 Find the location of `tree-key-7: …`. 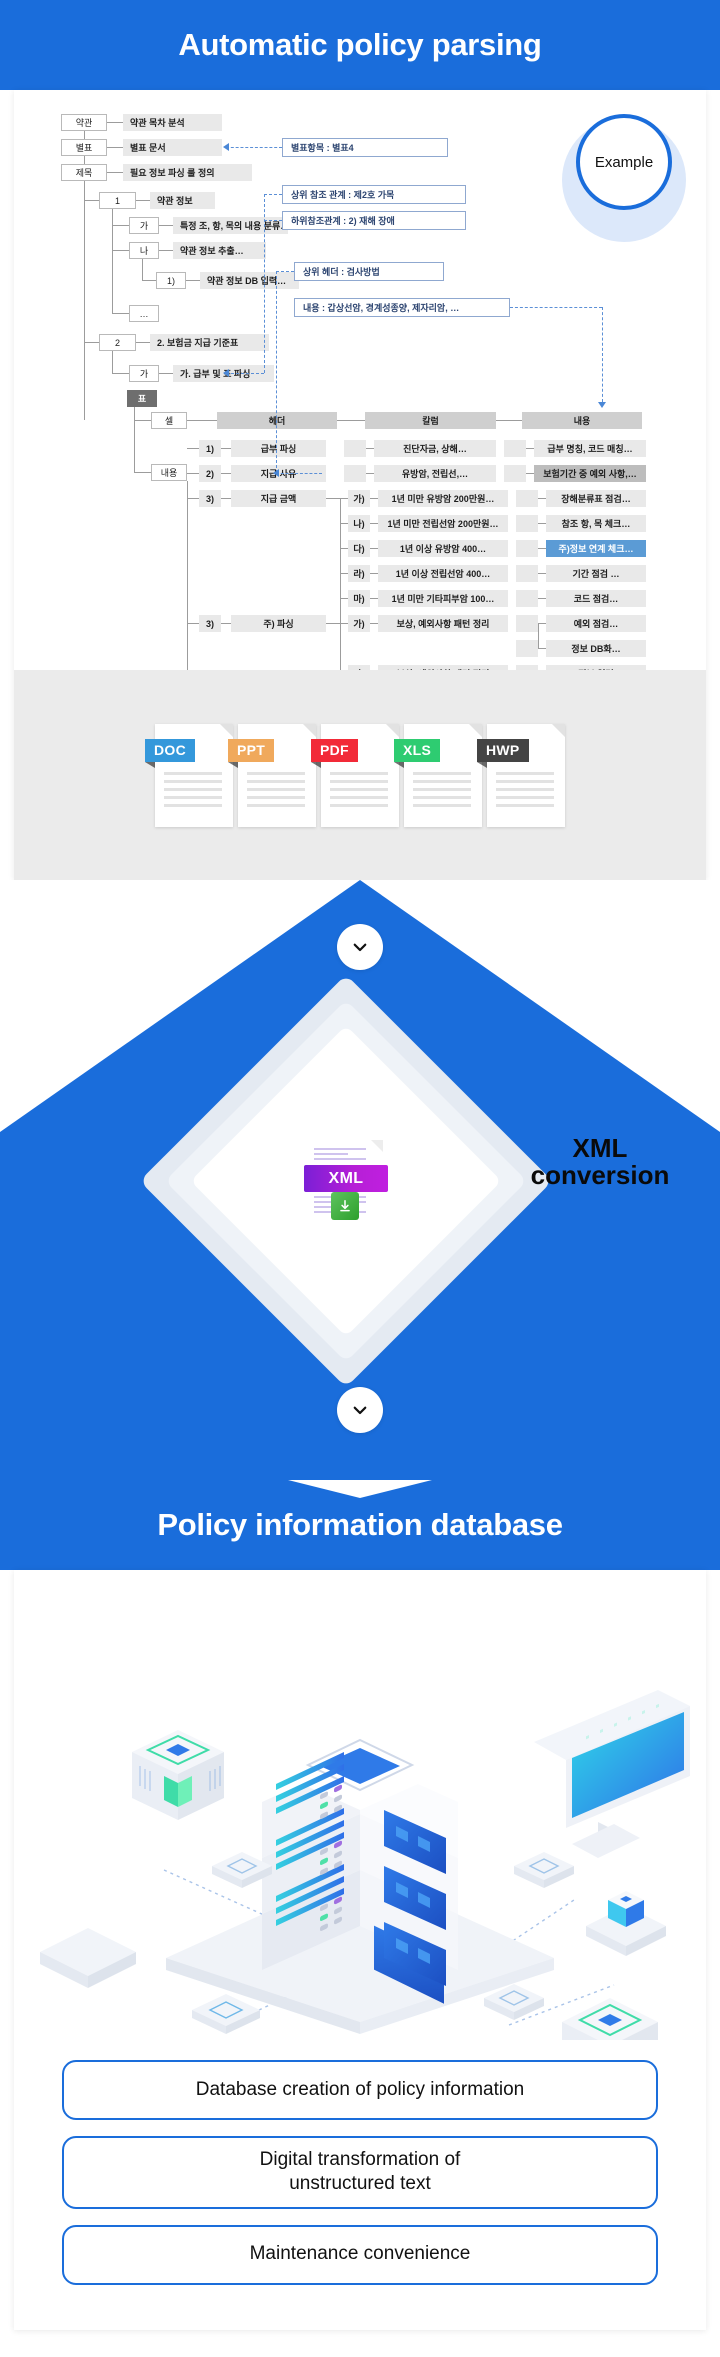

tree-key-7: … is located at coordinates (144, 313).